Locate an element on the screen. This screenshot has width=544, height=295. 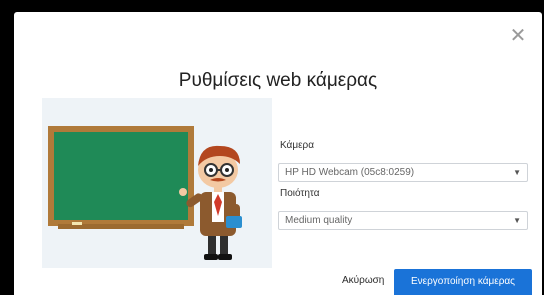
quality-select: Medium quality ▼ is located at coordinates (403, 220).